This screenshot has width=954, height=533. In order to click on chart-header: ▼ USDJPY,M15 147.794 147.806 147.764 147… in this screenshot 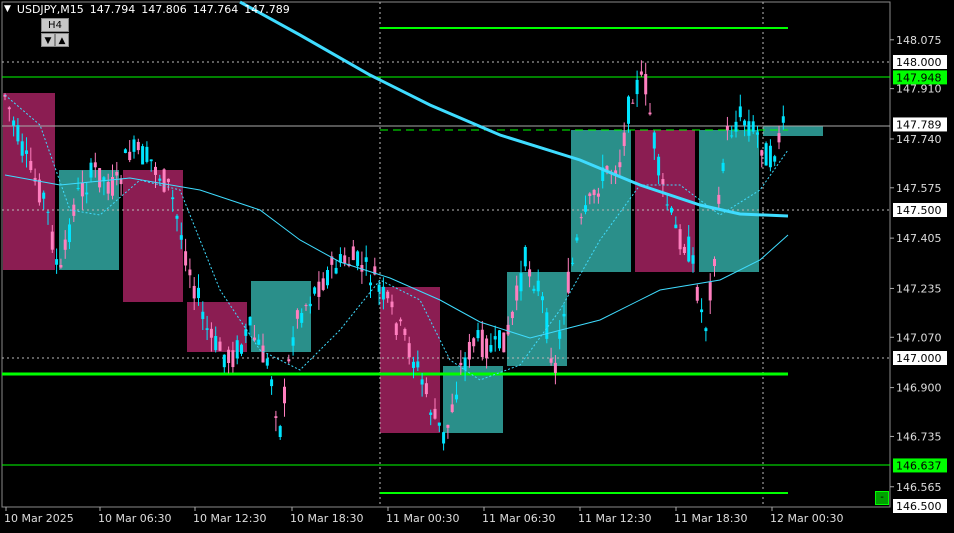, I will do `click(147, 9)`.